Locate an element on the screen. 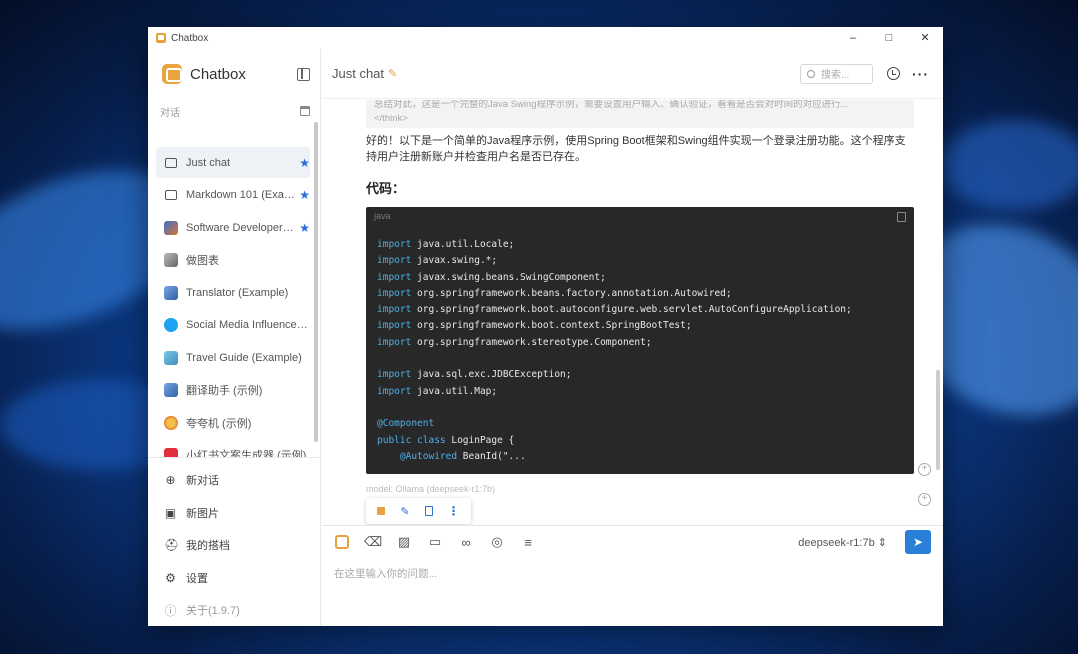 Image resolution: width=1078 pixels, height=654 pixels. code-text: java.util.Map; is located at coordinates (454, 391).